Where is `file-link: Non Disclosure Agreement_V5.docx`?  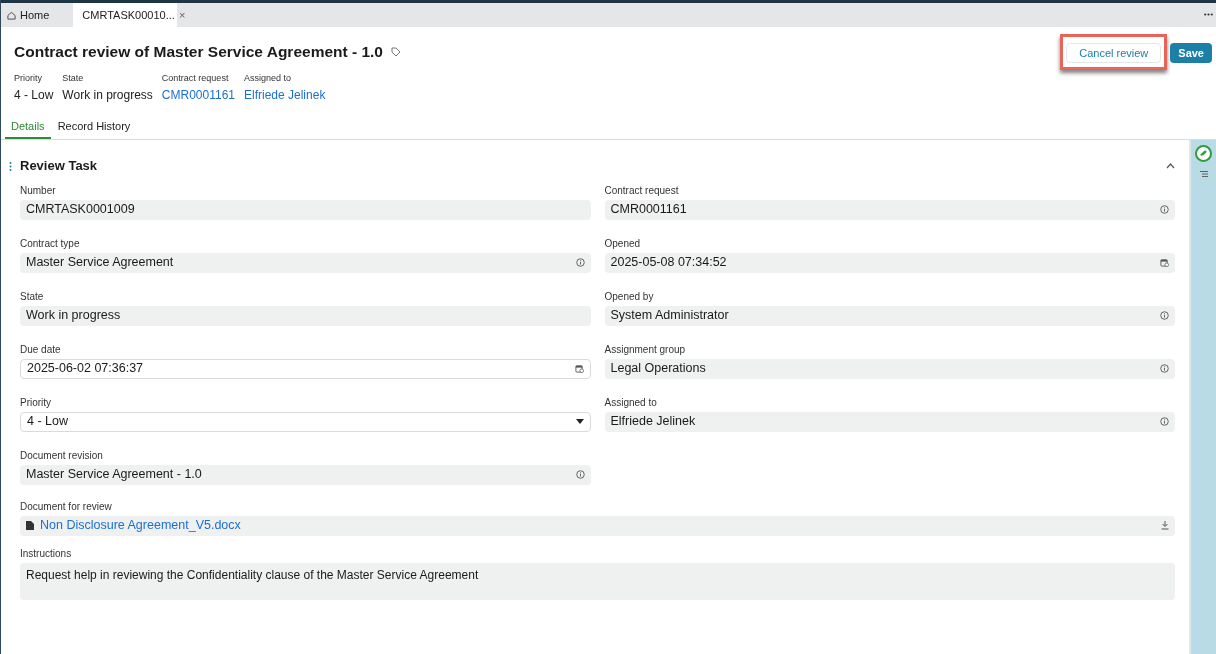 file-link: Non Disclosure Agreement_V5.docx is located at coordinates (140, 526).